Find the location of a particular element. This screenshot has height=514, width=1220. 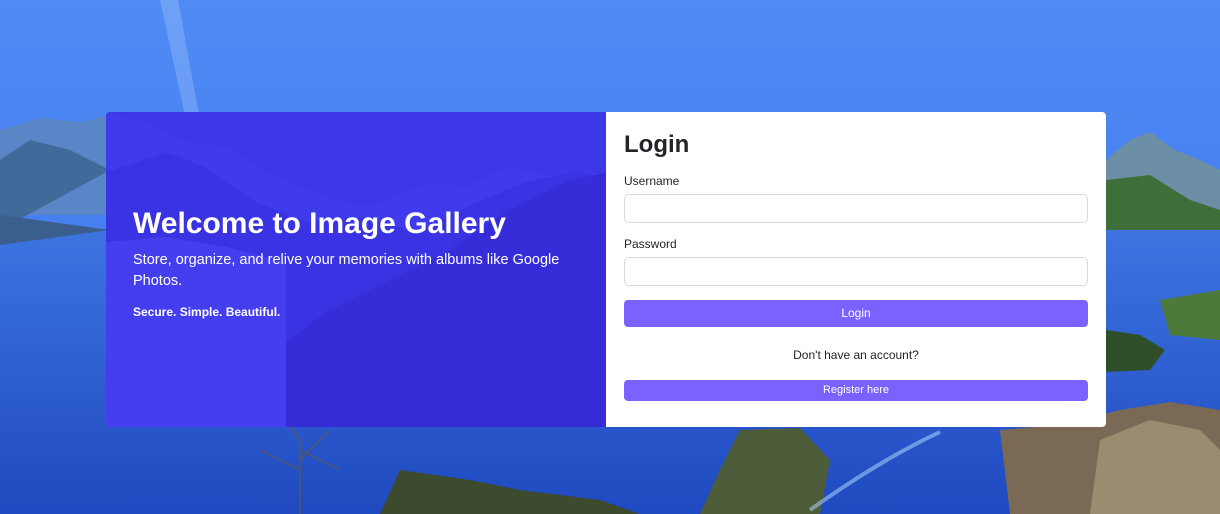

register-prompt: Don't have an account? is located at coordinates (856, 355).